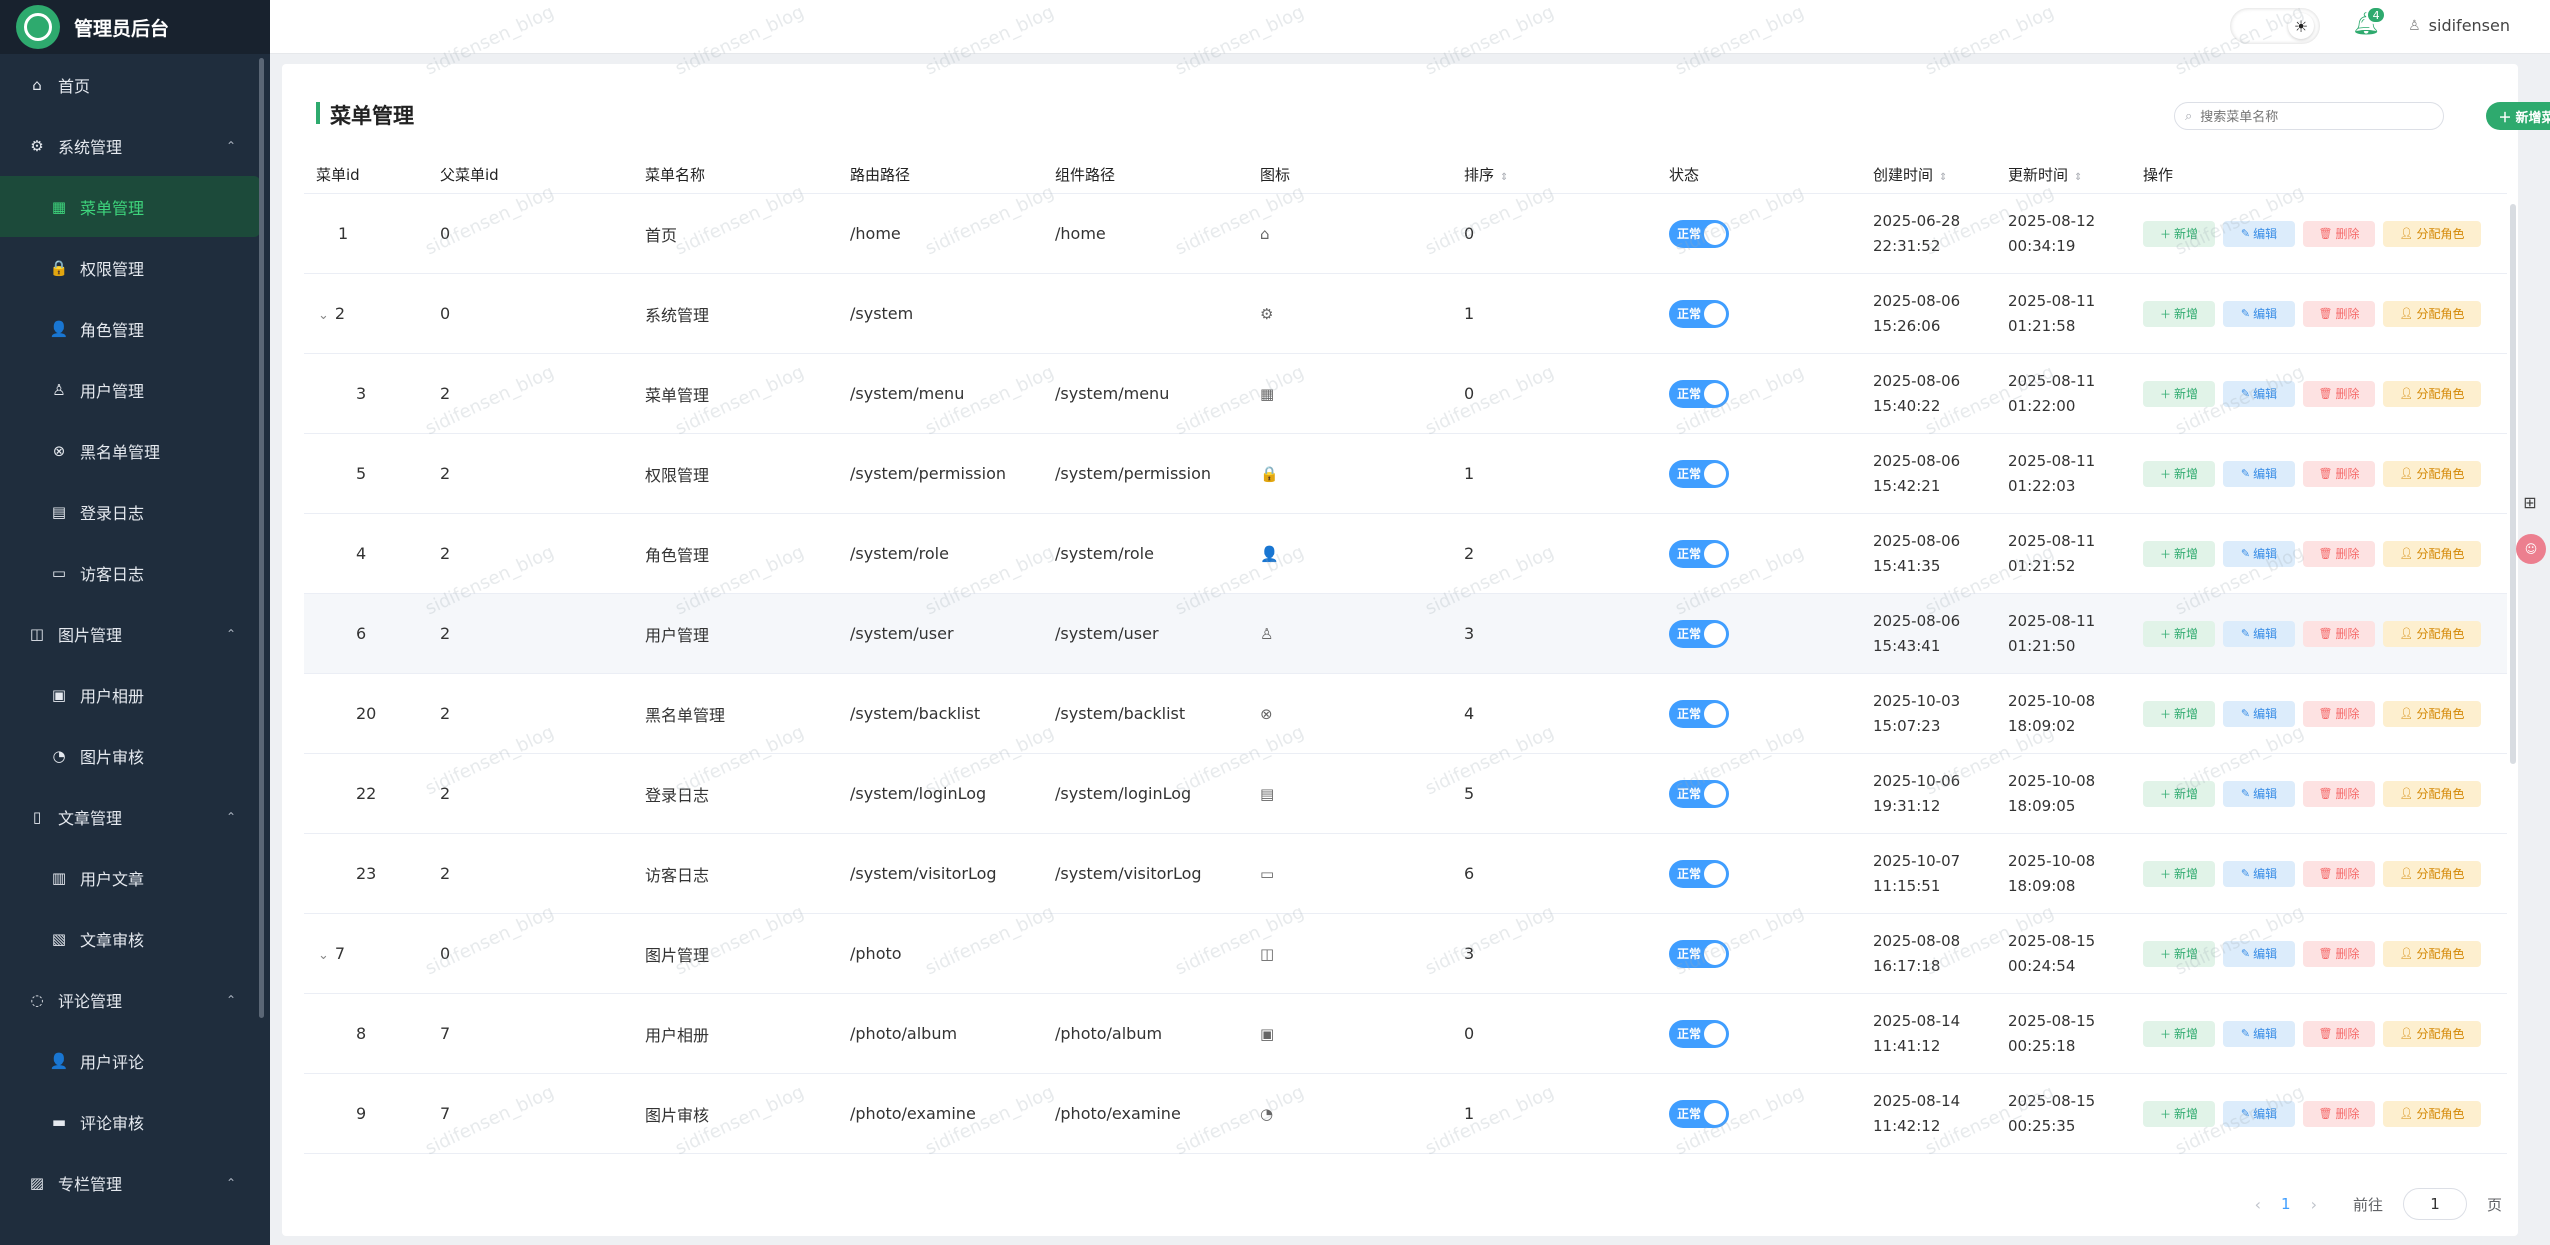  What do you see at coordinates (2286, 1204) in the screenshot?
I see `page-number: 1` at bounding box center [2286, 1204].